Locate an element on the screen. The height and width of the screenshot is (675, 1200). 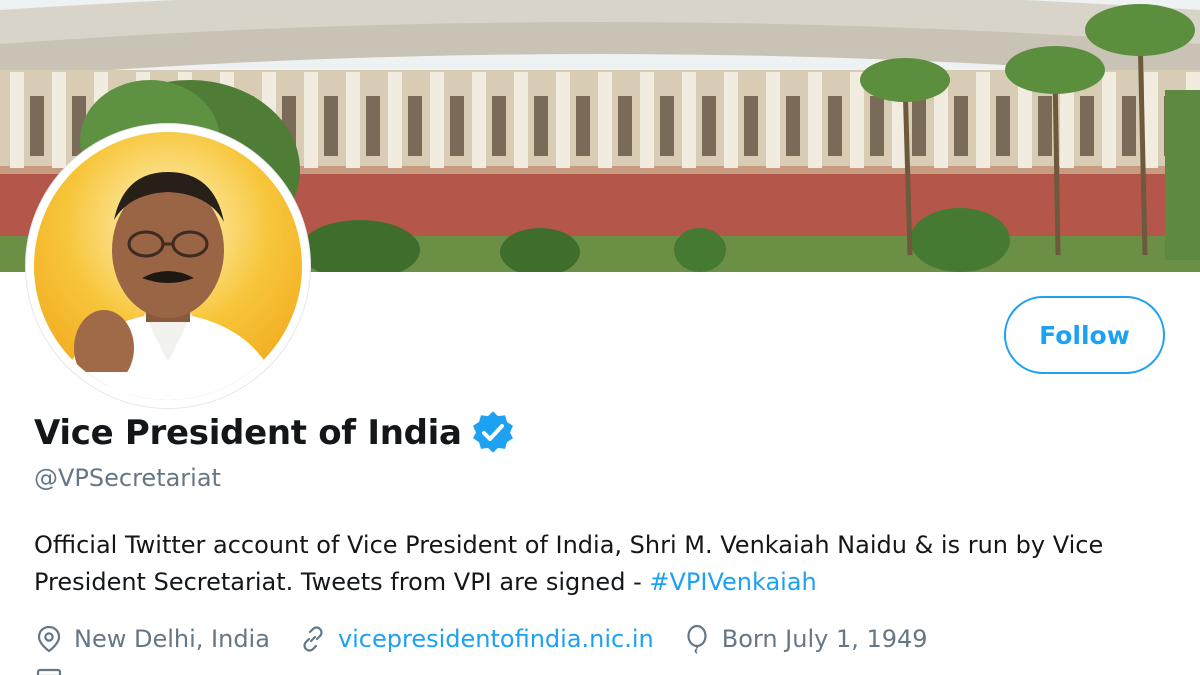
calendar-icon is located at coordinates (49, 671).